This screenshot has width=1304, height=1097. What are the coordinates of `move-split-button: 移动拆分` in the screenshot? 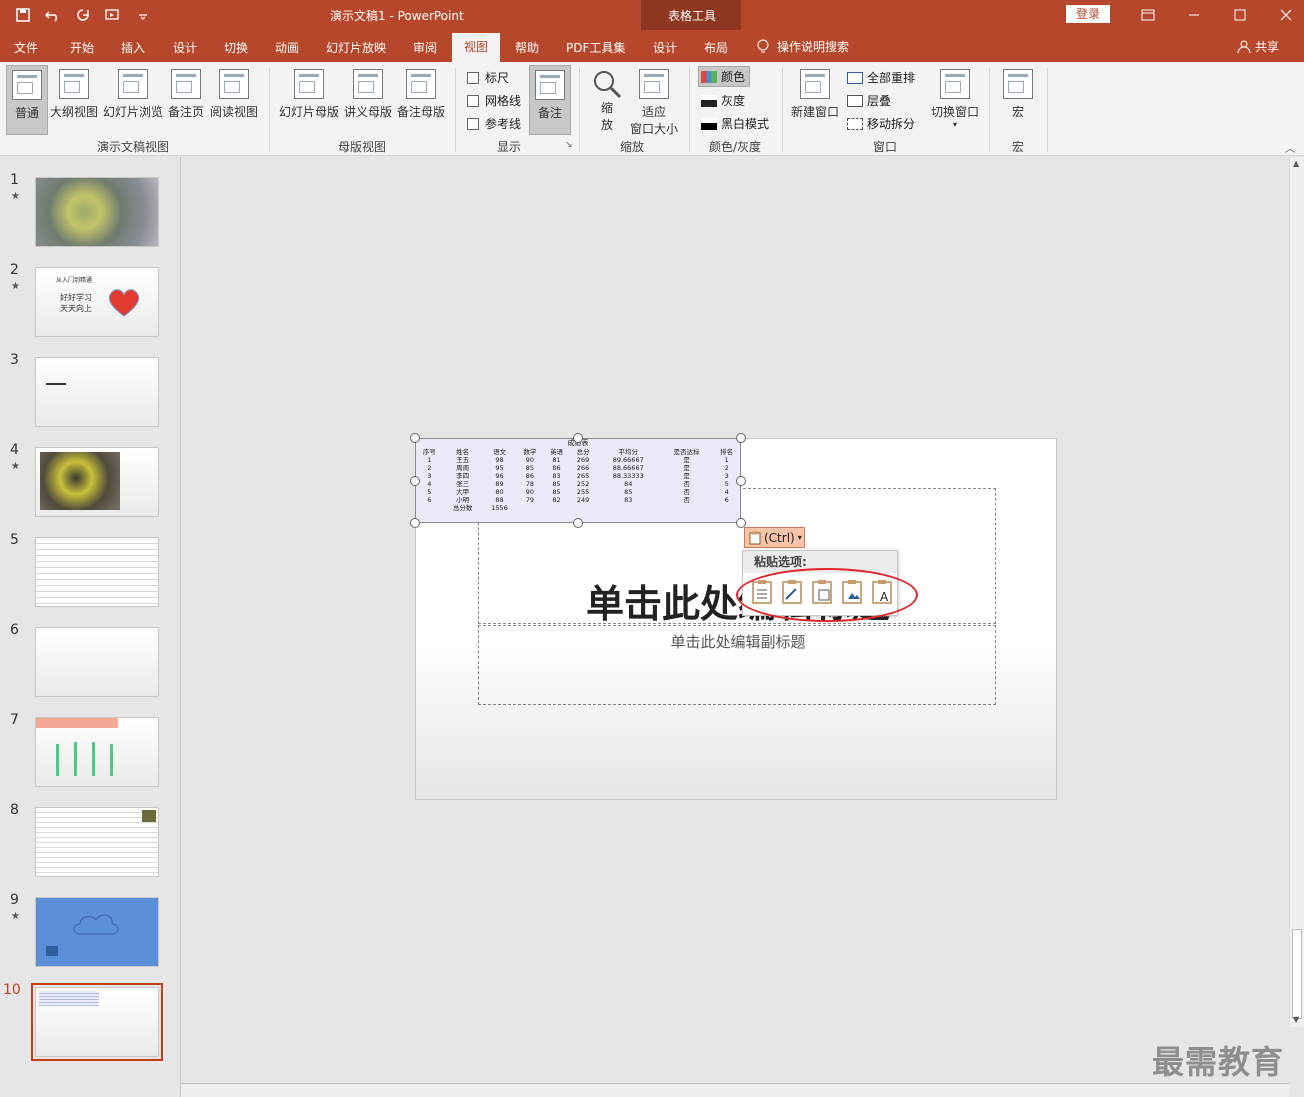 It's located at (881, 123).